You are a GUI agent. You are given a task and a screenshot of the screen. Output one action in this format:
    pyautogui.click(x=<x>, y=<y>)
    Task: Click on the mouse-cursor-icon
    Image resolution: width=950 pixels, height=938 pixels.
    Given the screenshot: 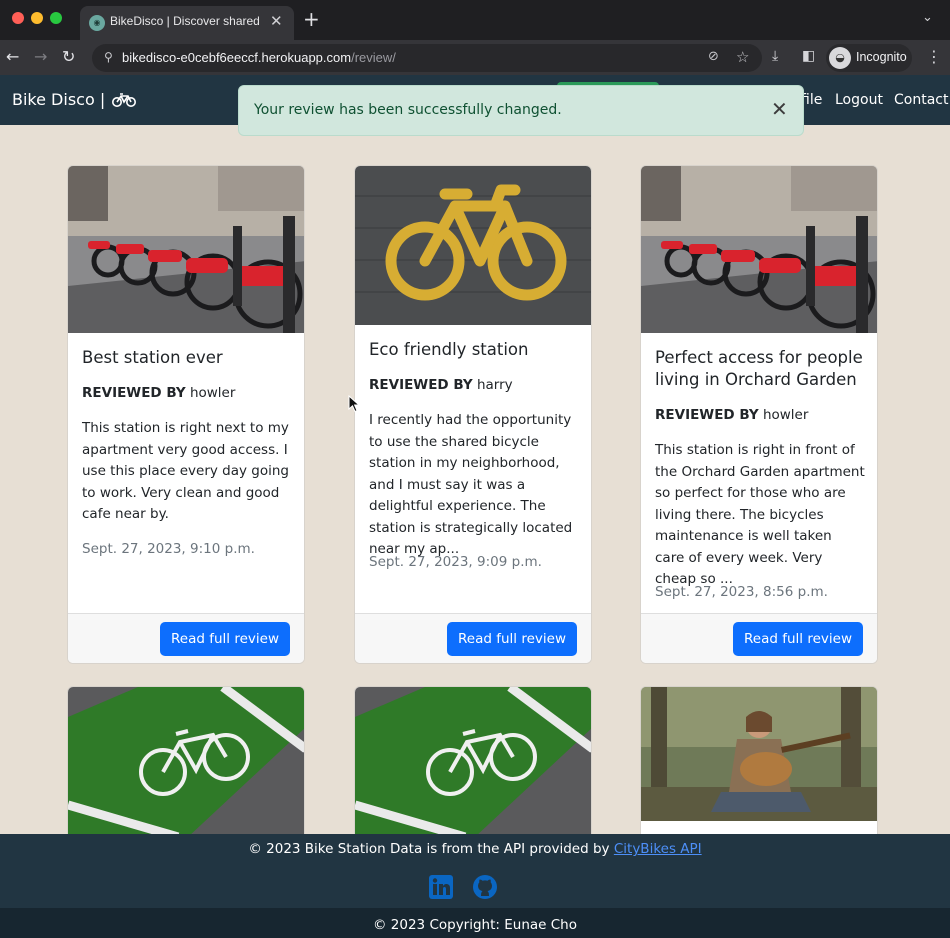 What is the action you would take?
    pyautogui.click(x=354, y=404)
    